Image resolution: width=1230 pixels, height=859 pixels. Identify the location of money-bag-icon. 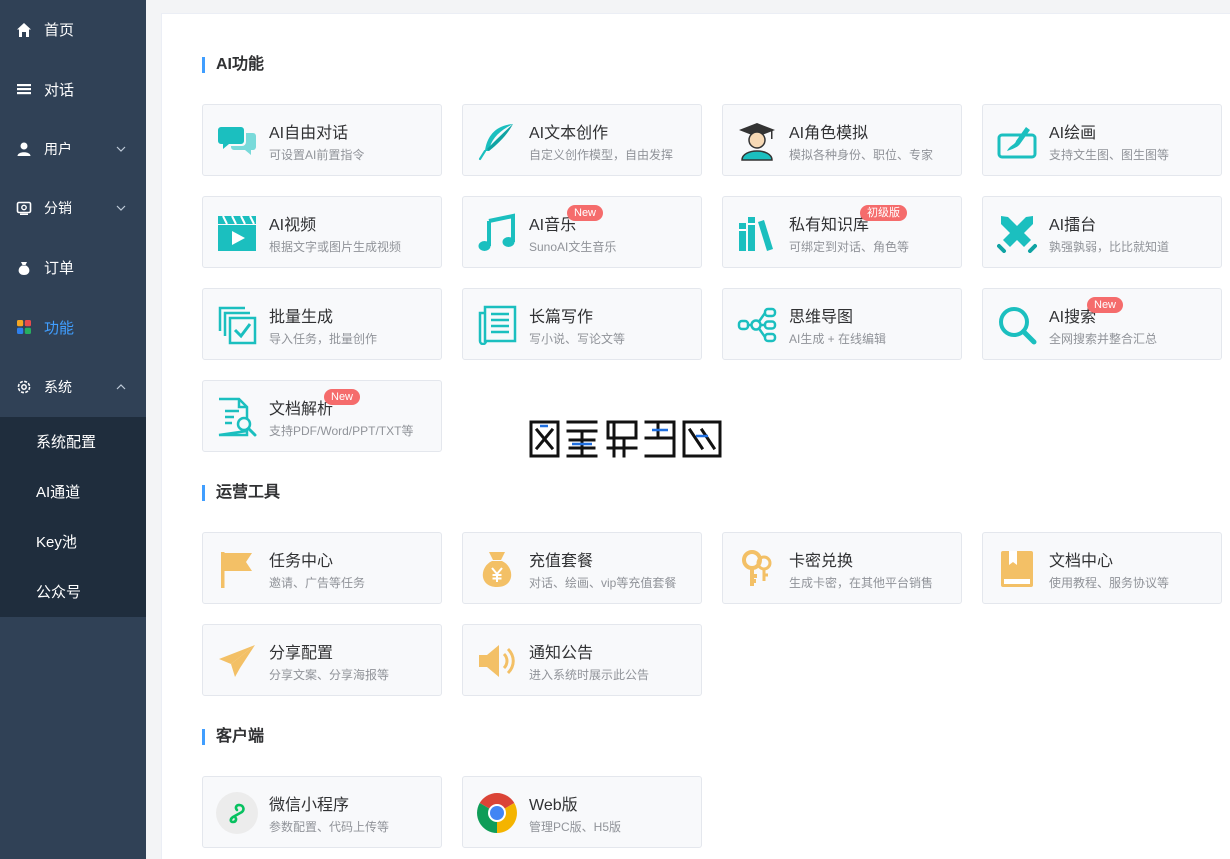
(497, 569).